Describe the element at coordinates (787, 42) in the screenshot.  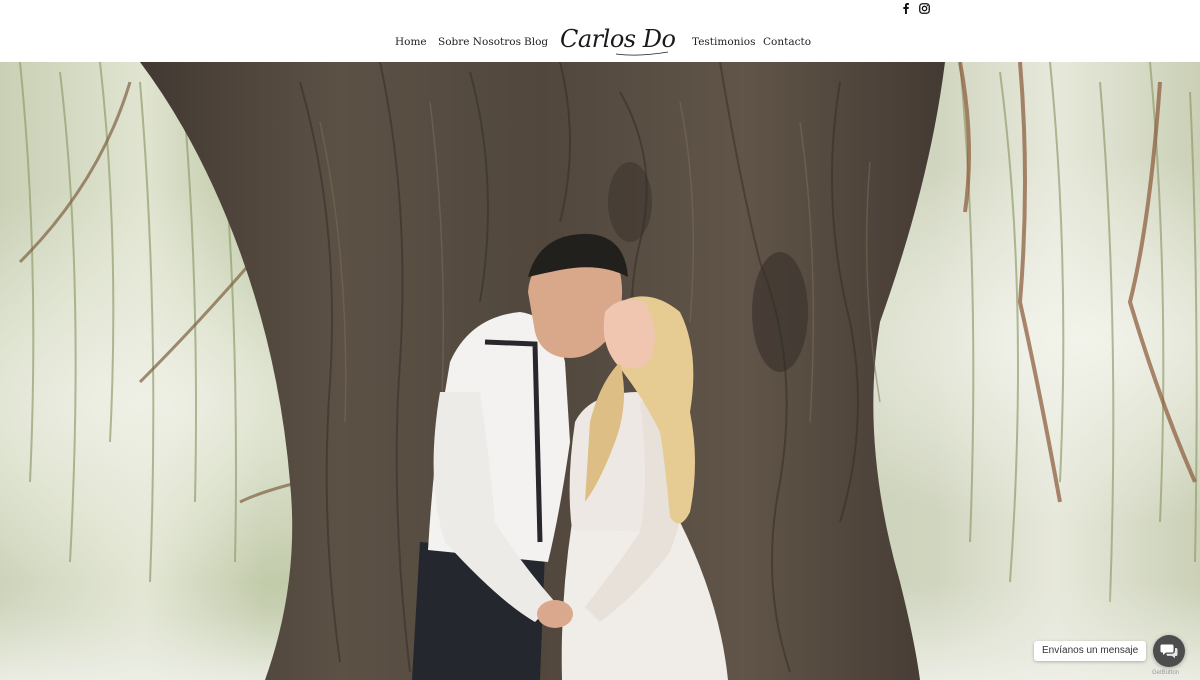
I see `nav-contacto: Contacto` at that location.